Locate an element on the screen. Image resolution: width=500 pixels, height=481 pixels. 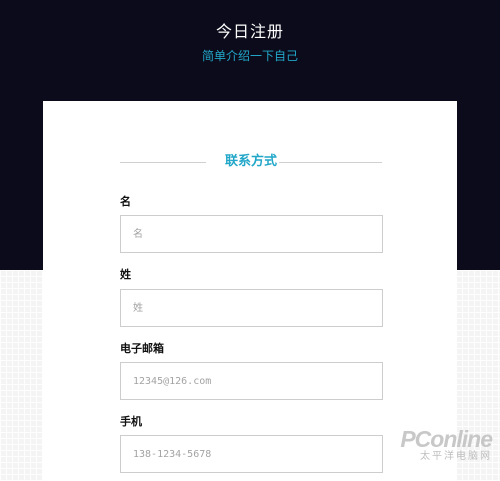
email-input is located at coordinates (251, 381).